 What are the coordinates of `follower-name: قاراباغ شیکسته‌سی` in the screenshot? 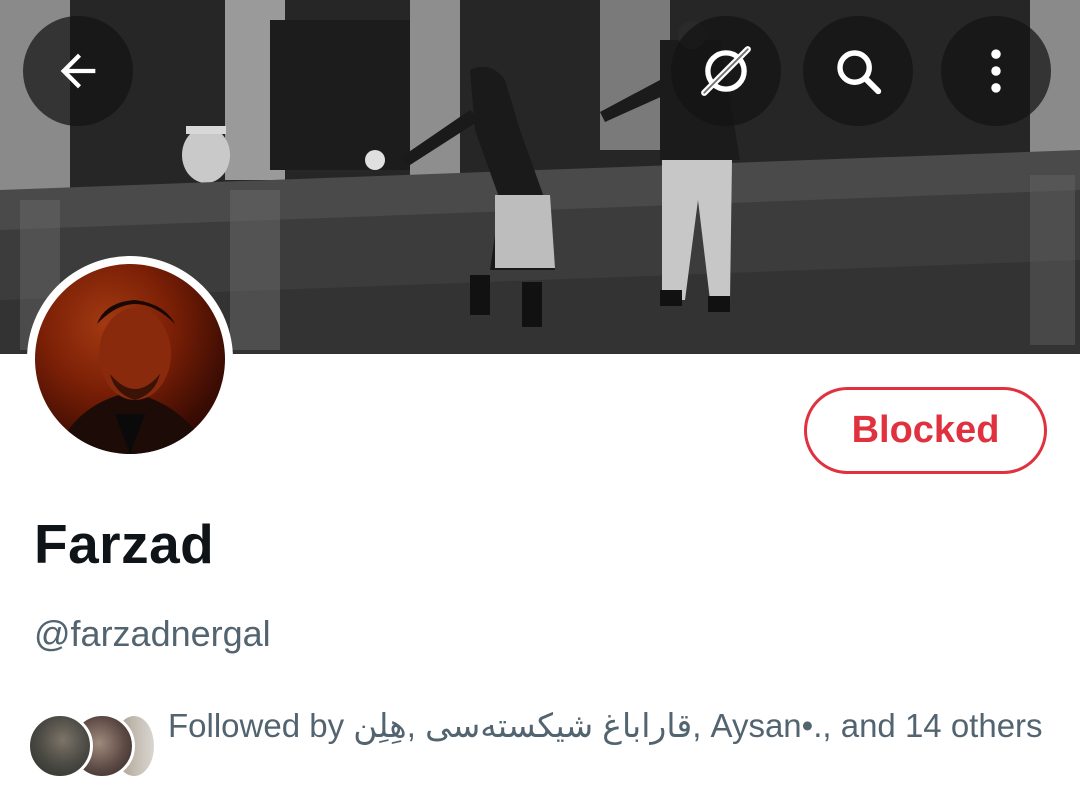 It's located at (559, 725).